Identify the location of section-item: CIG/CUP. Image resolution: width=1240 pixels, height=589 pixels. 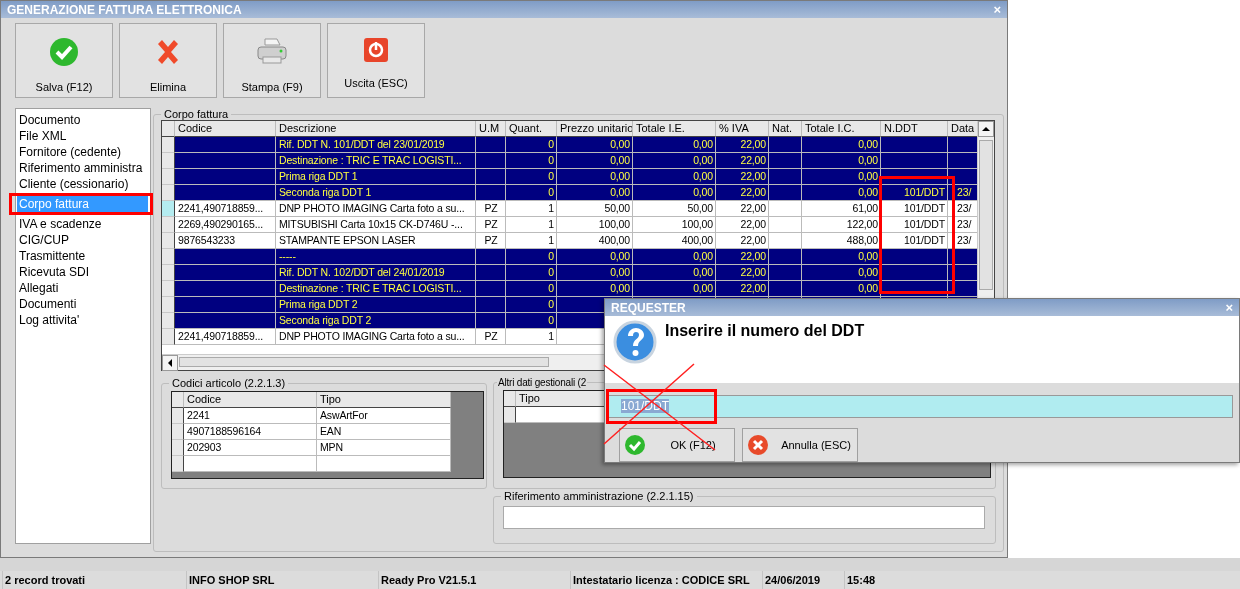
(83, 240).